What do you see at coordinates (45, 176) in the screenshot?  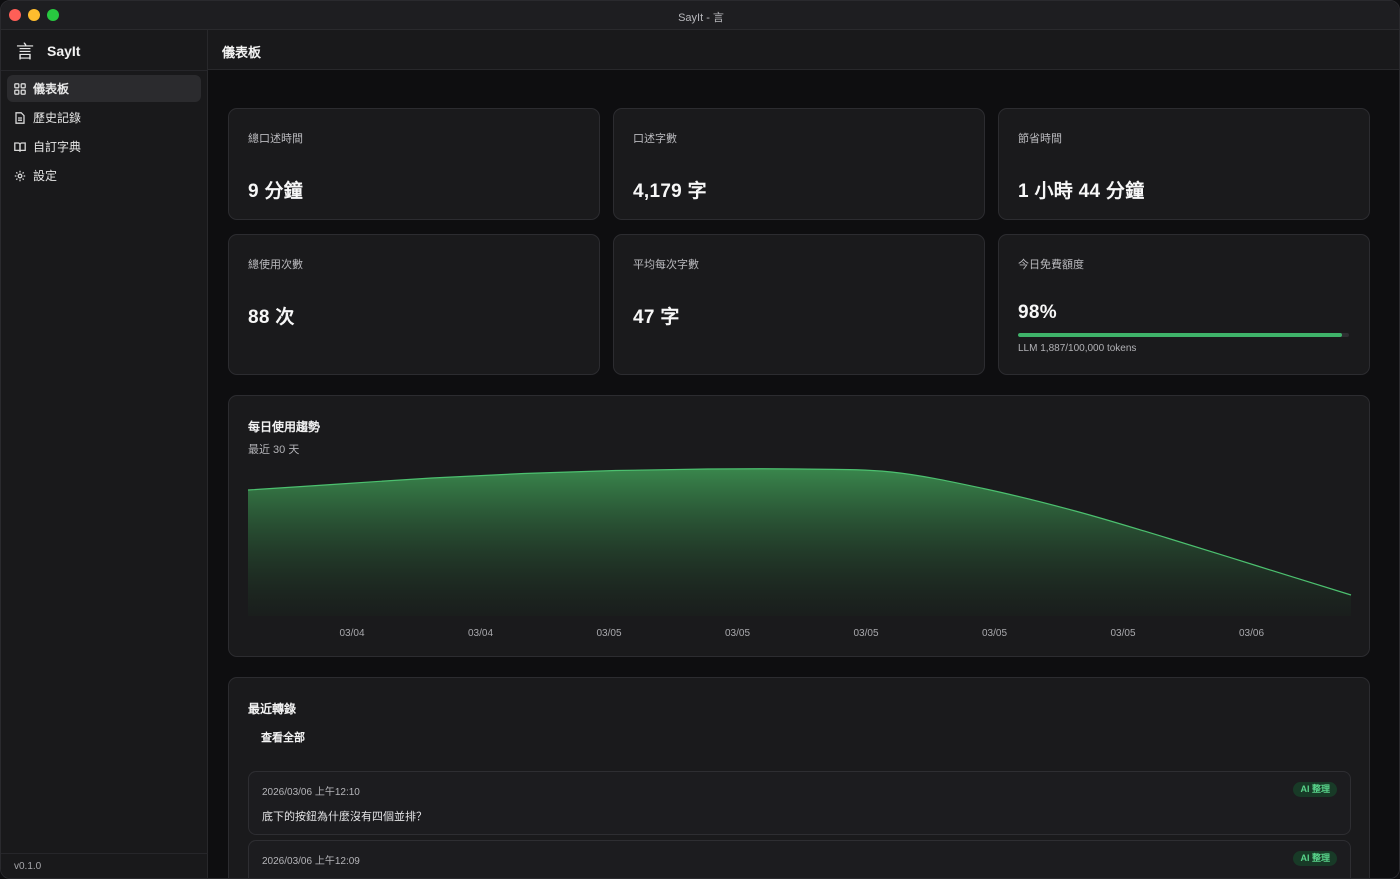 I see `sidebar-item-label: 設定` at bounding box center [45, 176].